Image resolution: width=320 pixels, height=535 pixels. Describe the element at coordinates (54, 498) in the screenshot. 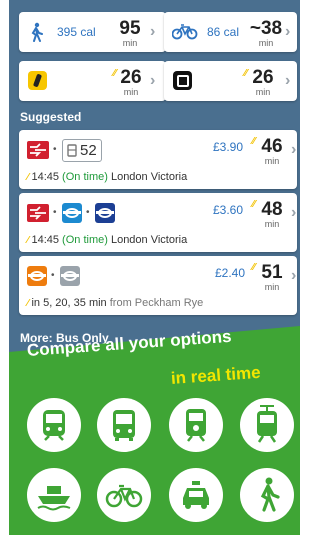

I see `ferry-icon` at that location.